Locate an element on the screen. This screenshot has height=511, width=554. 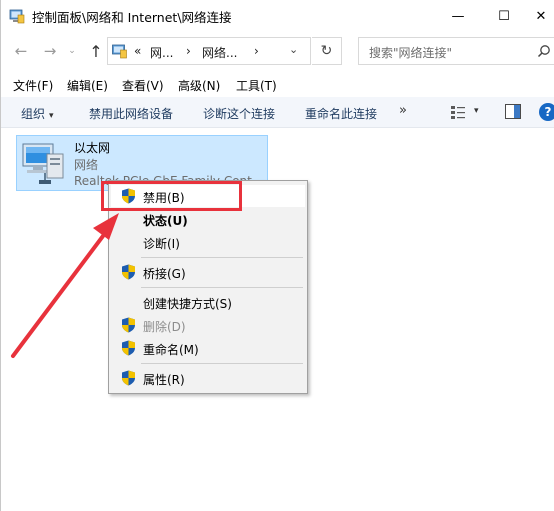
refresh-button: ↻ is located at coordinates (327, 51).